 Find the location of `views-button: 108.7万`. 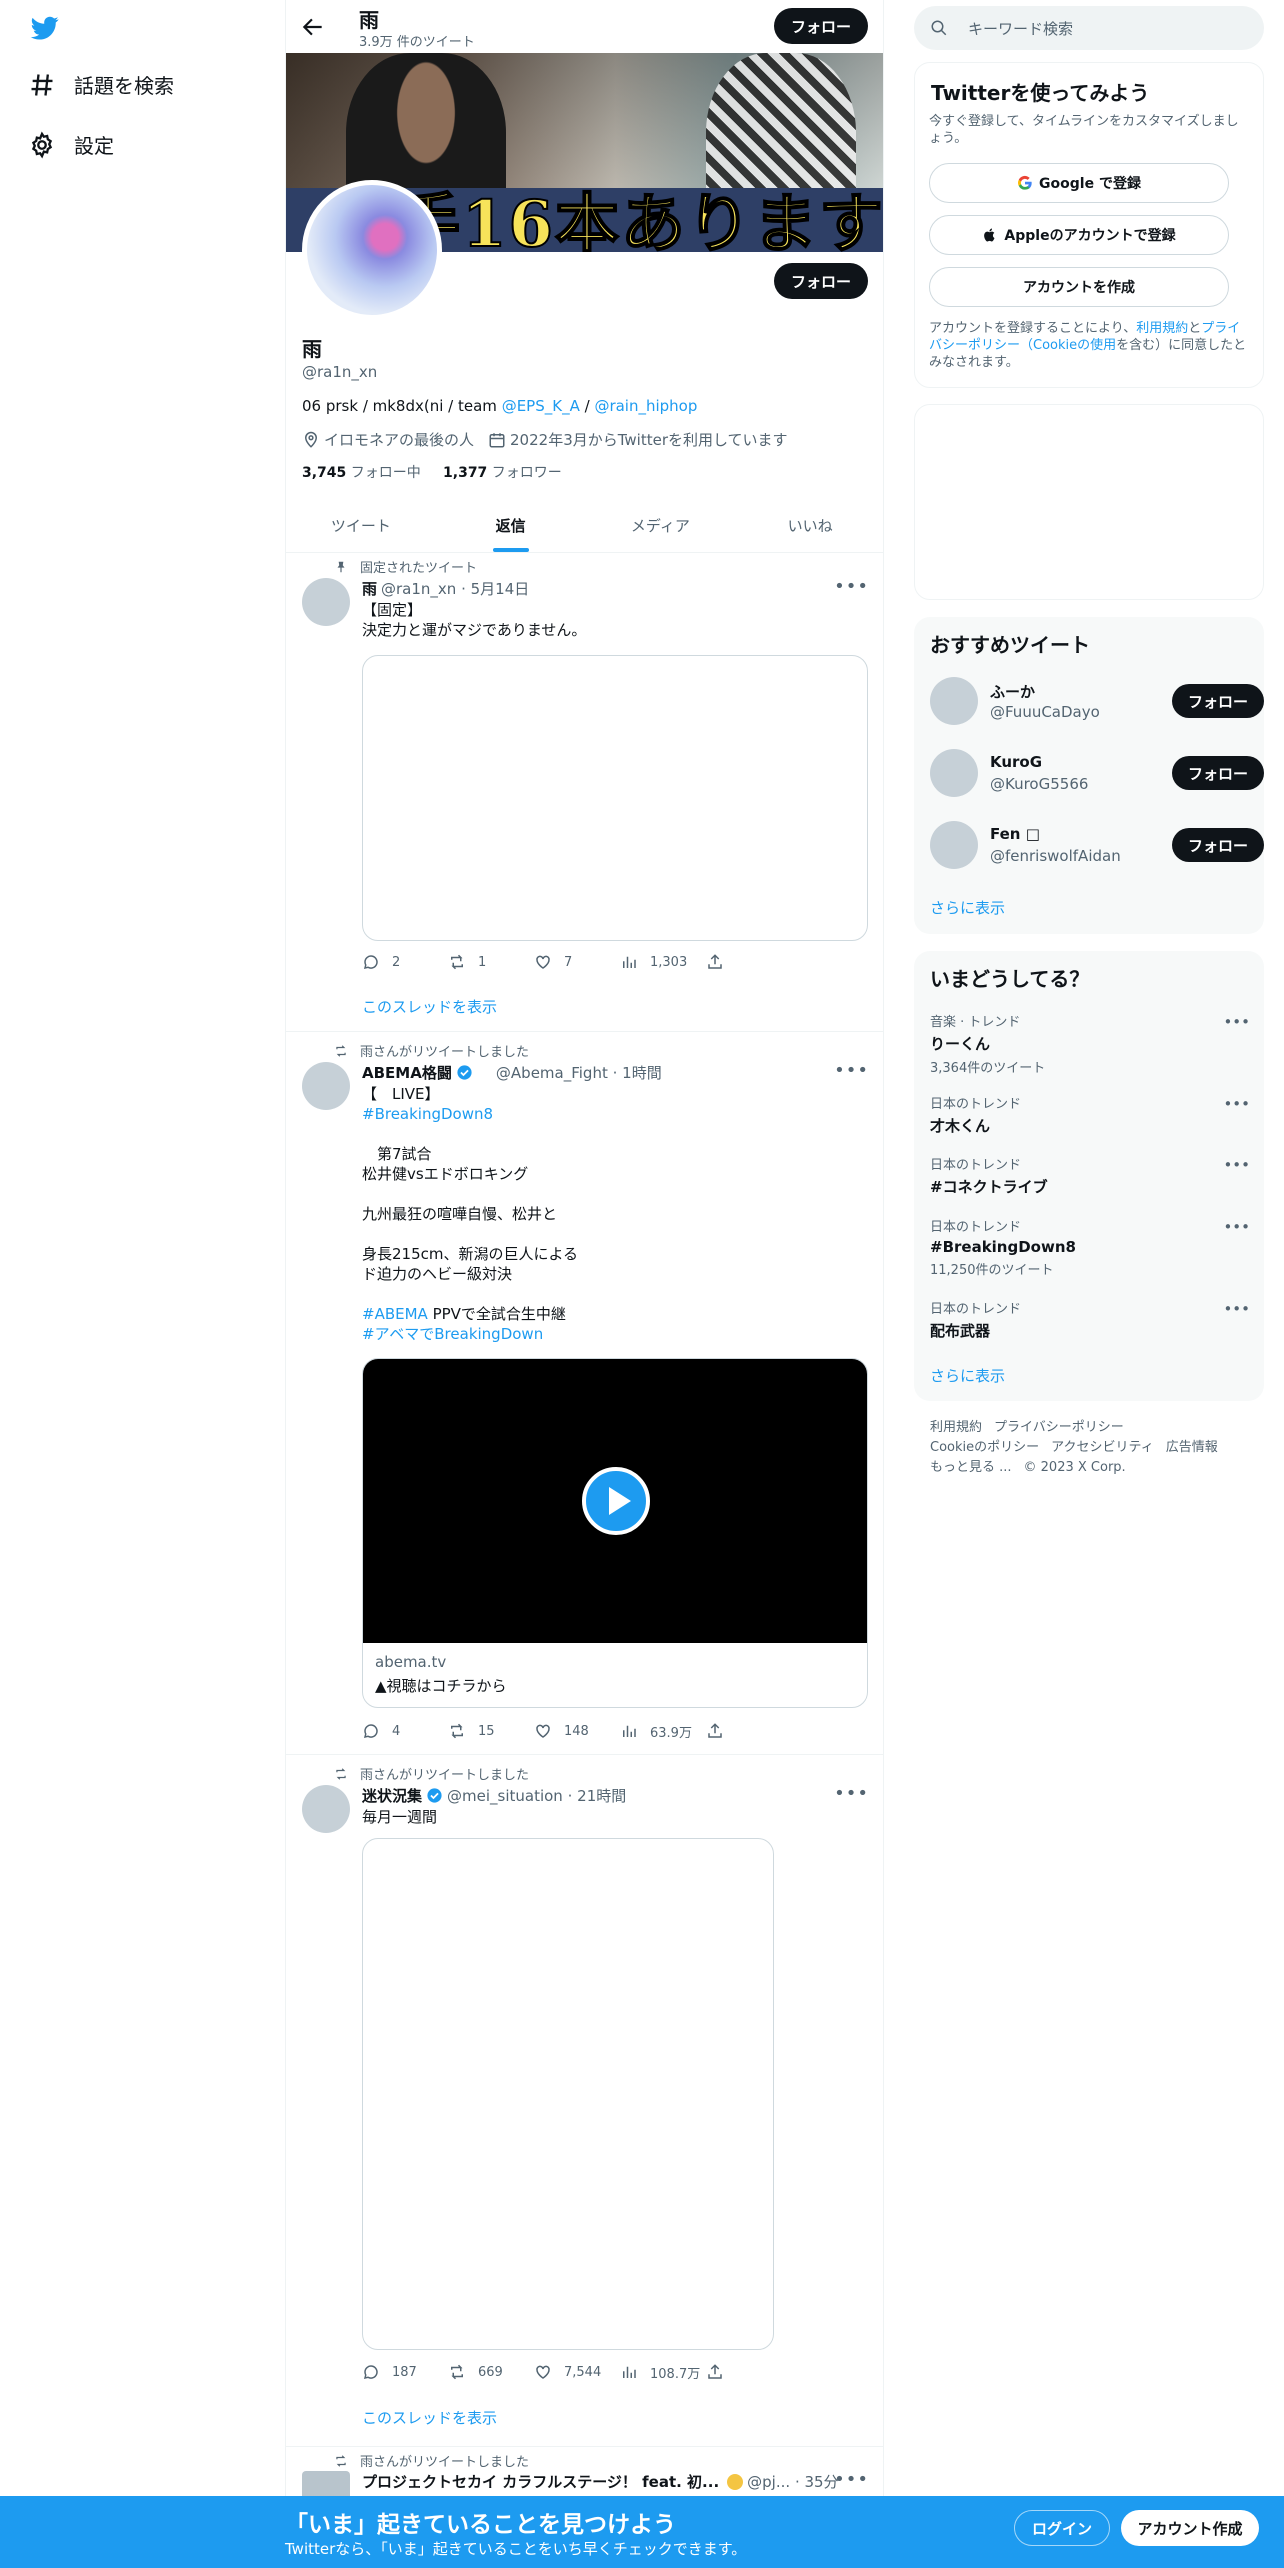

views-button: 108.7万 is located at coordinates (663, 2372).